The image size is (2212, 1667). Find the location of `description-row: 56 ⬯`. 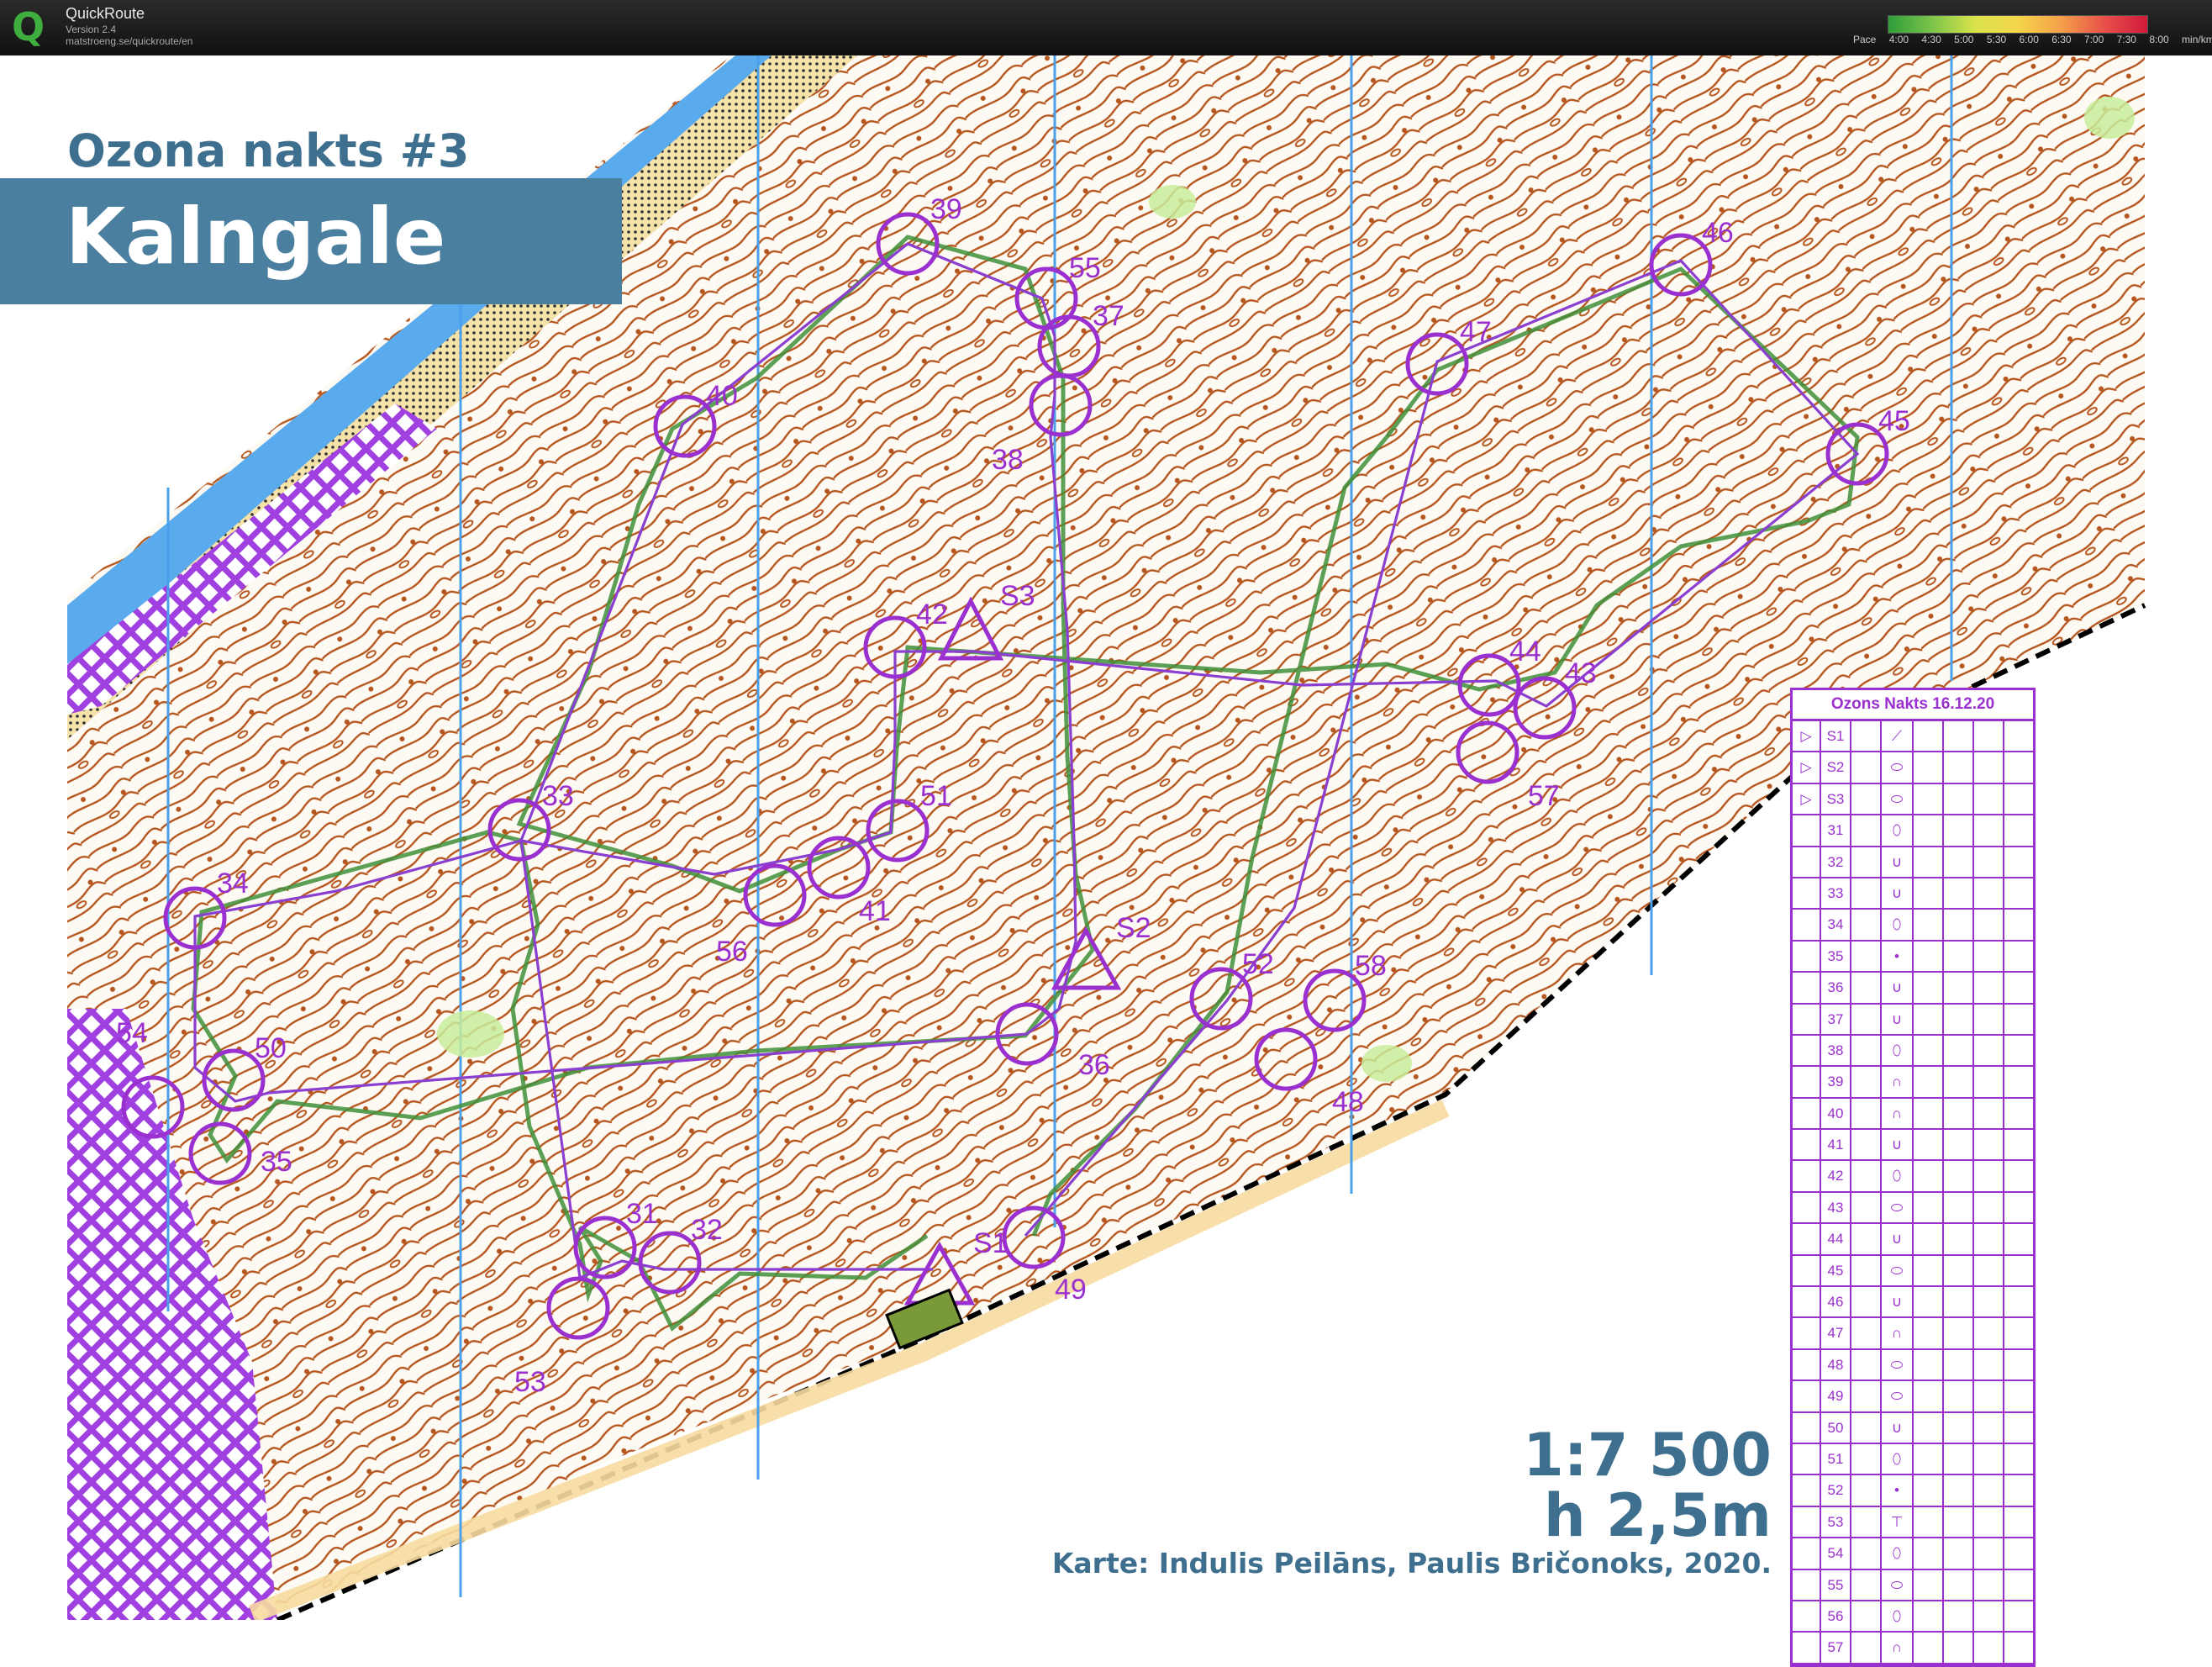

description-row: 56 ⬯ is located at coordinates (1913, 1617).